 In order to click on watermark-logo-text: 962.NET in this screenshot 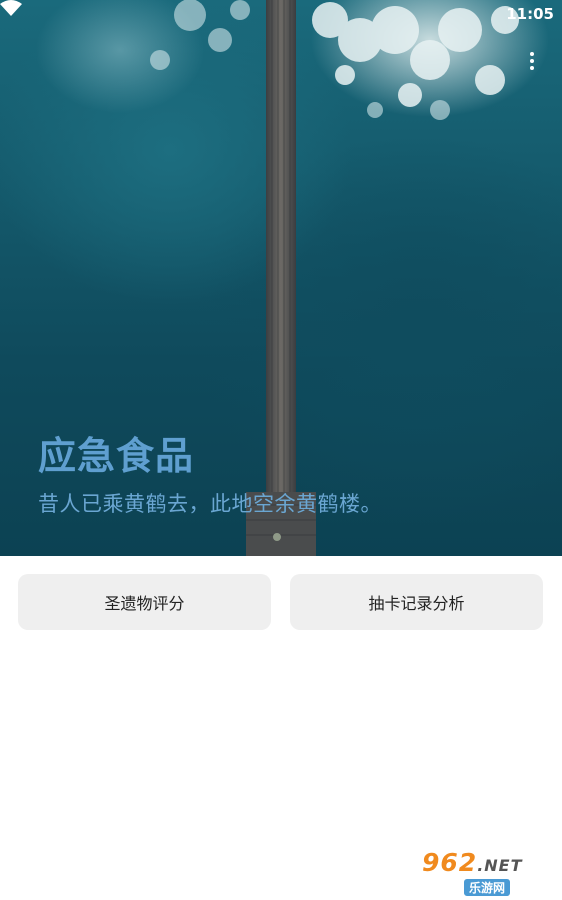, I will do `click(472, 864)`.